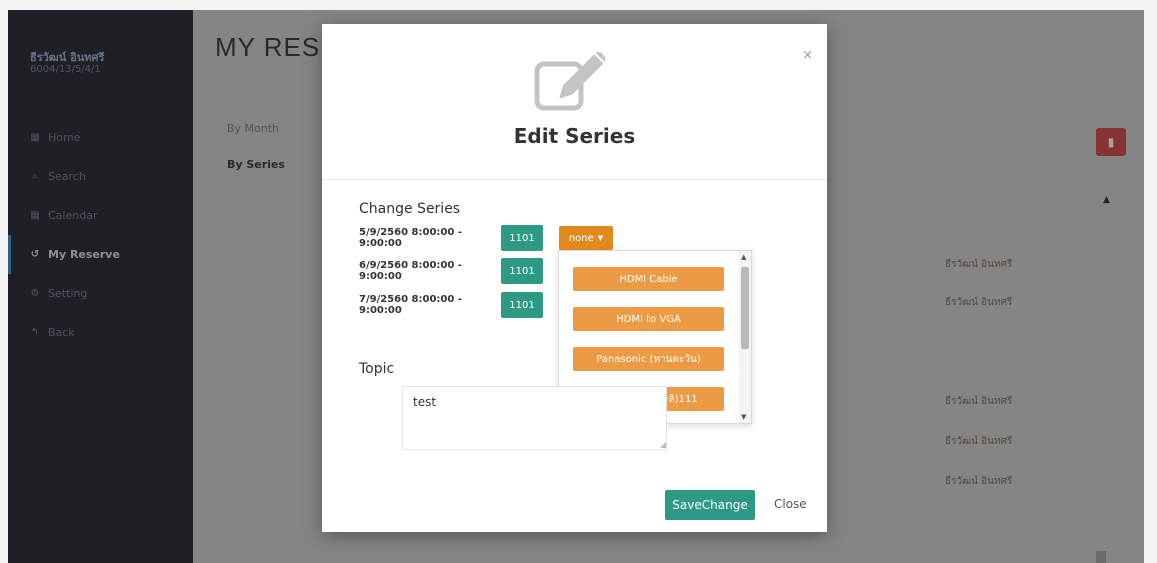 The width and height of the screenshot is (1157, 563). Describe the element at coordinates (710, 505) in the screenshot. I see `save-change-button: SaveChange` at that location.